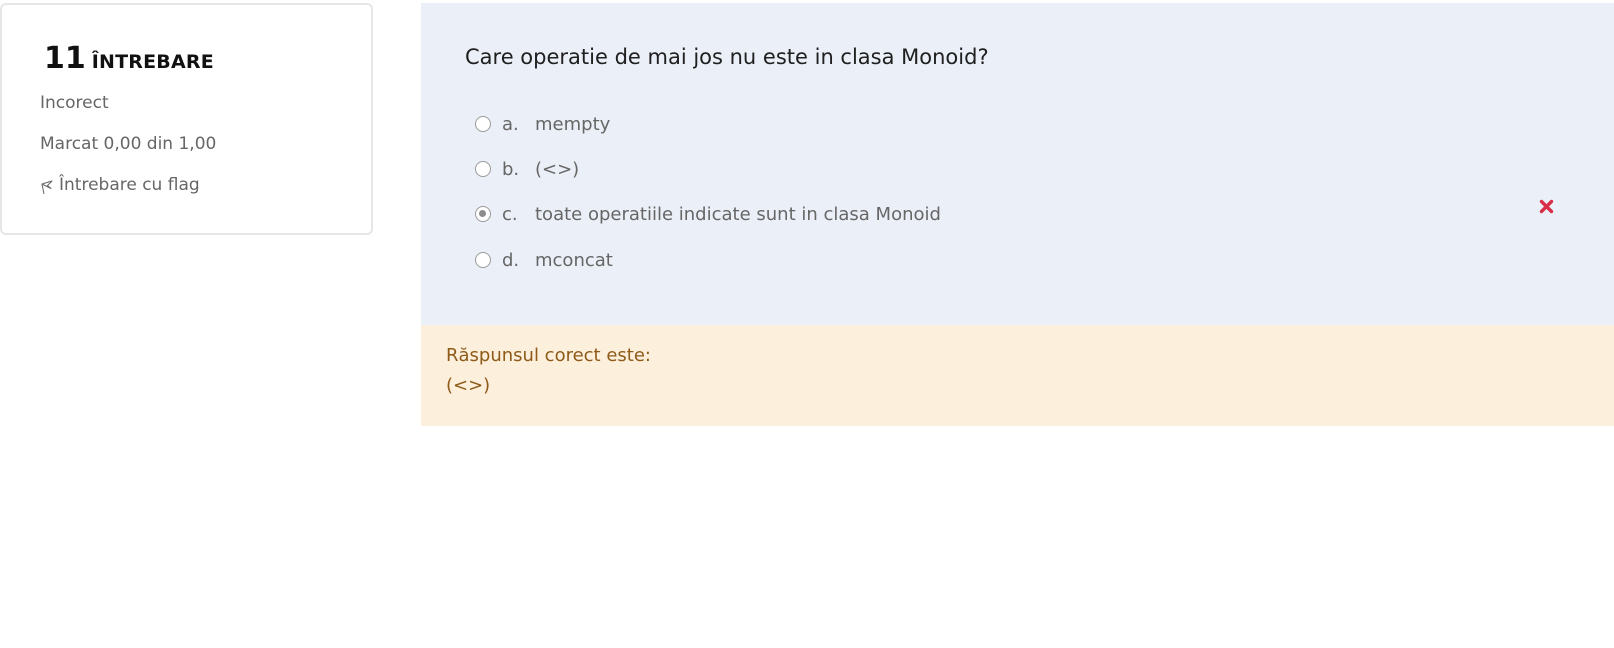  What do you see at coordinates (468, 385) in the screenshot?
I see `feedback-correct-answer: (<>)` at bounding box center [468, 385].